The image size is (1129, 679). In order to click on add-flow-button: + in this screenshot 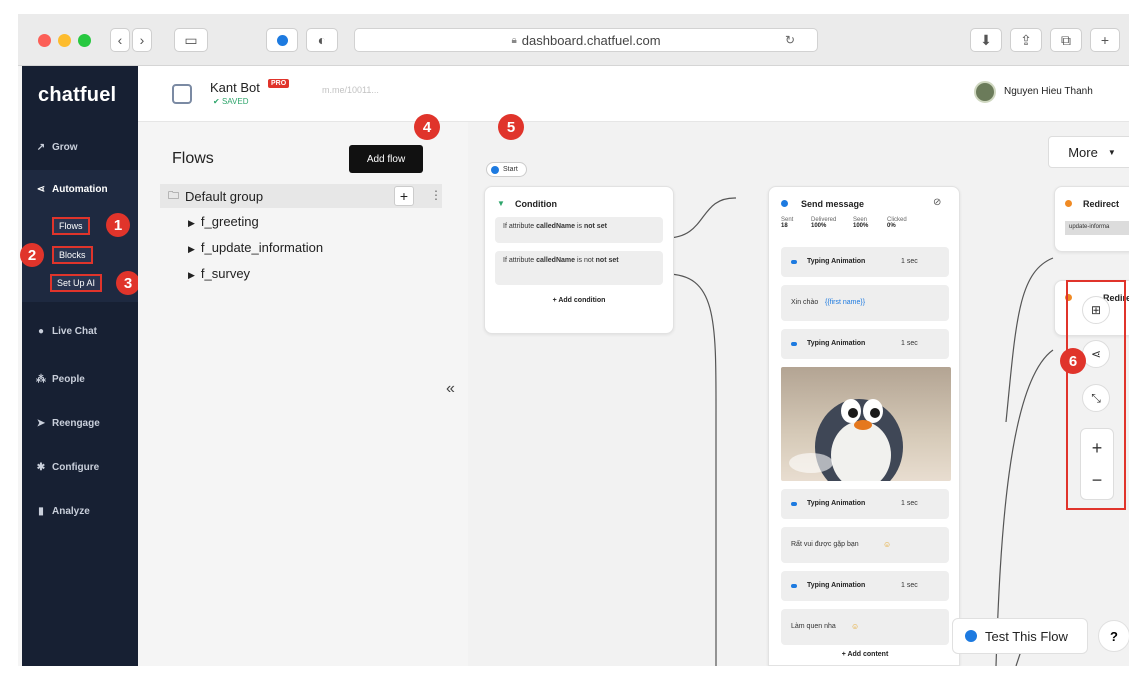, I will do `click(404, 196)`.